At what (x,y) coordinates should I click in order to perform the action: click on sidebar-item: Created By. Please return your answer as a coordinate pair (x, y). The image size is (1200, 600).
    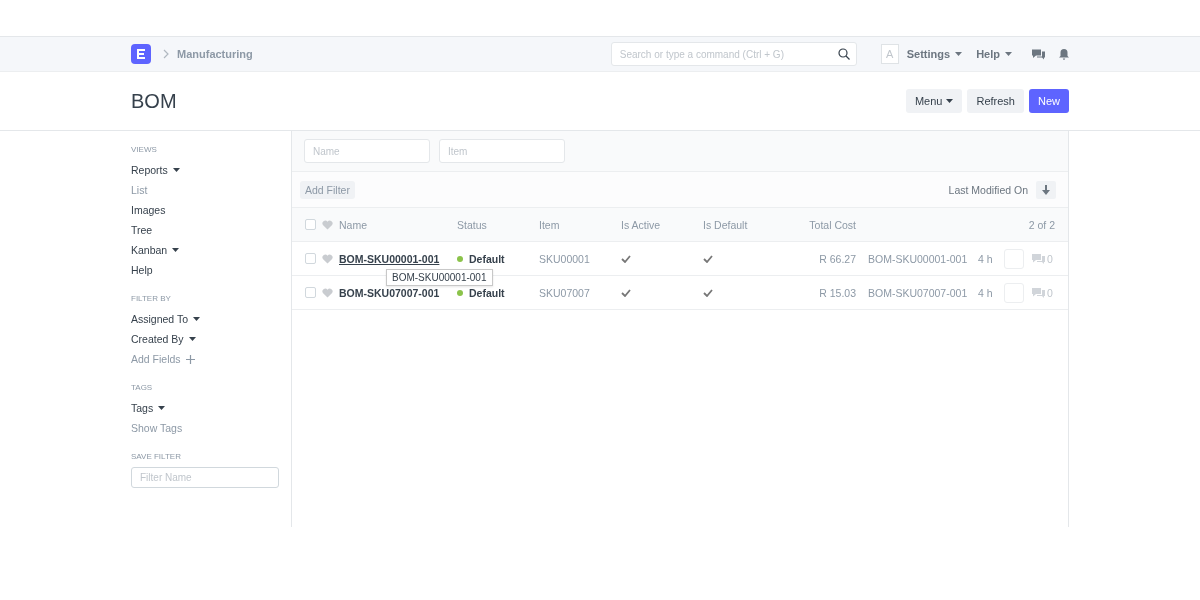
    Looking at the image, I should click on (211, 339).